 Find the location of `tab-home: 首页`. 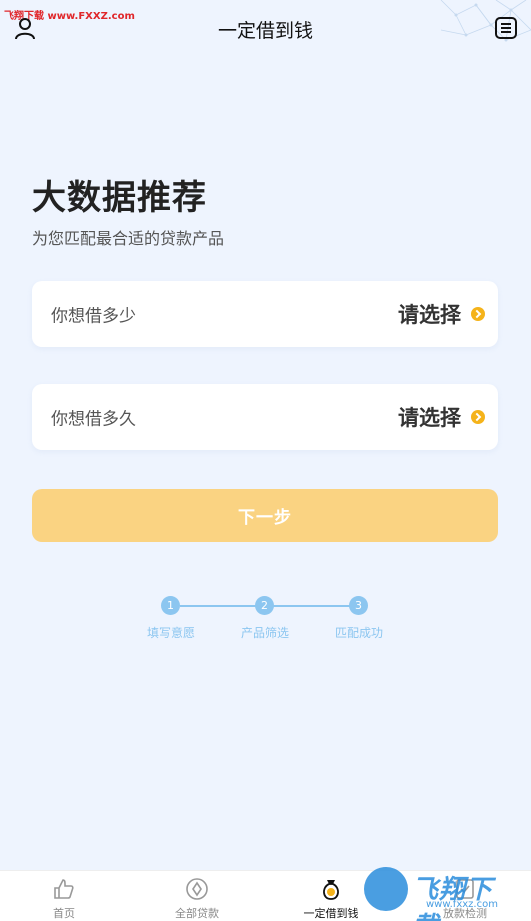

tab-home: 首页 is located at coordinates (64, 898).